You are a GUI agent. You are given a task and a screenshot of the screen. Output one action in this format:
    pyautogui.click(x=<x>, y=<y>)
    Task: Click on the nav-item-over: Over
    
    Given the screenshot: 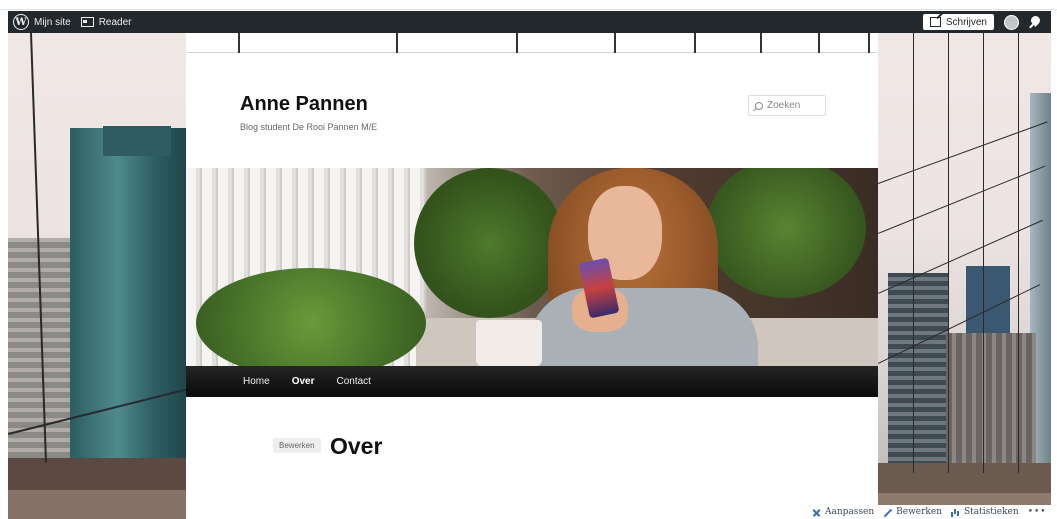 What is the action you would take?
    pyautogui.click(x=303, y=381)
    